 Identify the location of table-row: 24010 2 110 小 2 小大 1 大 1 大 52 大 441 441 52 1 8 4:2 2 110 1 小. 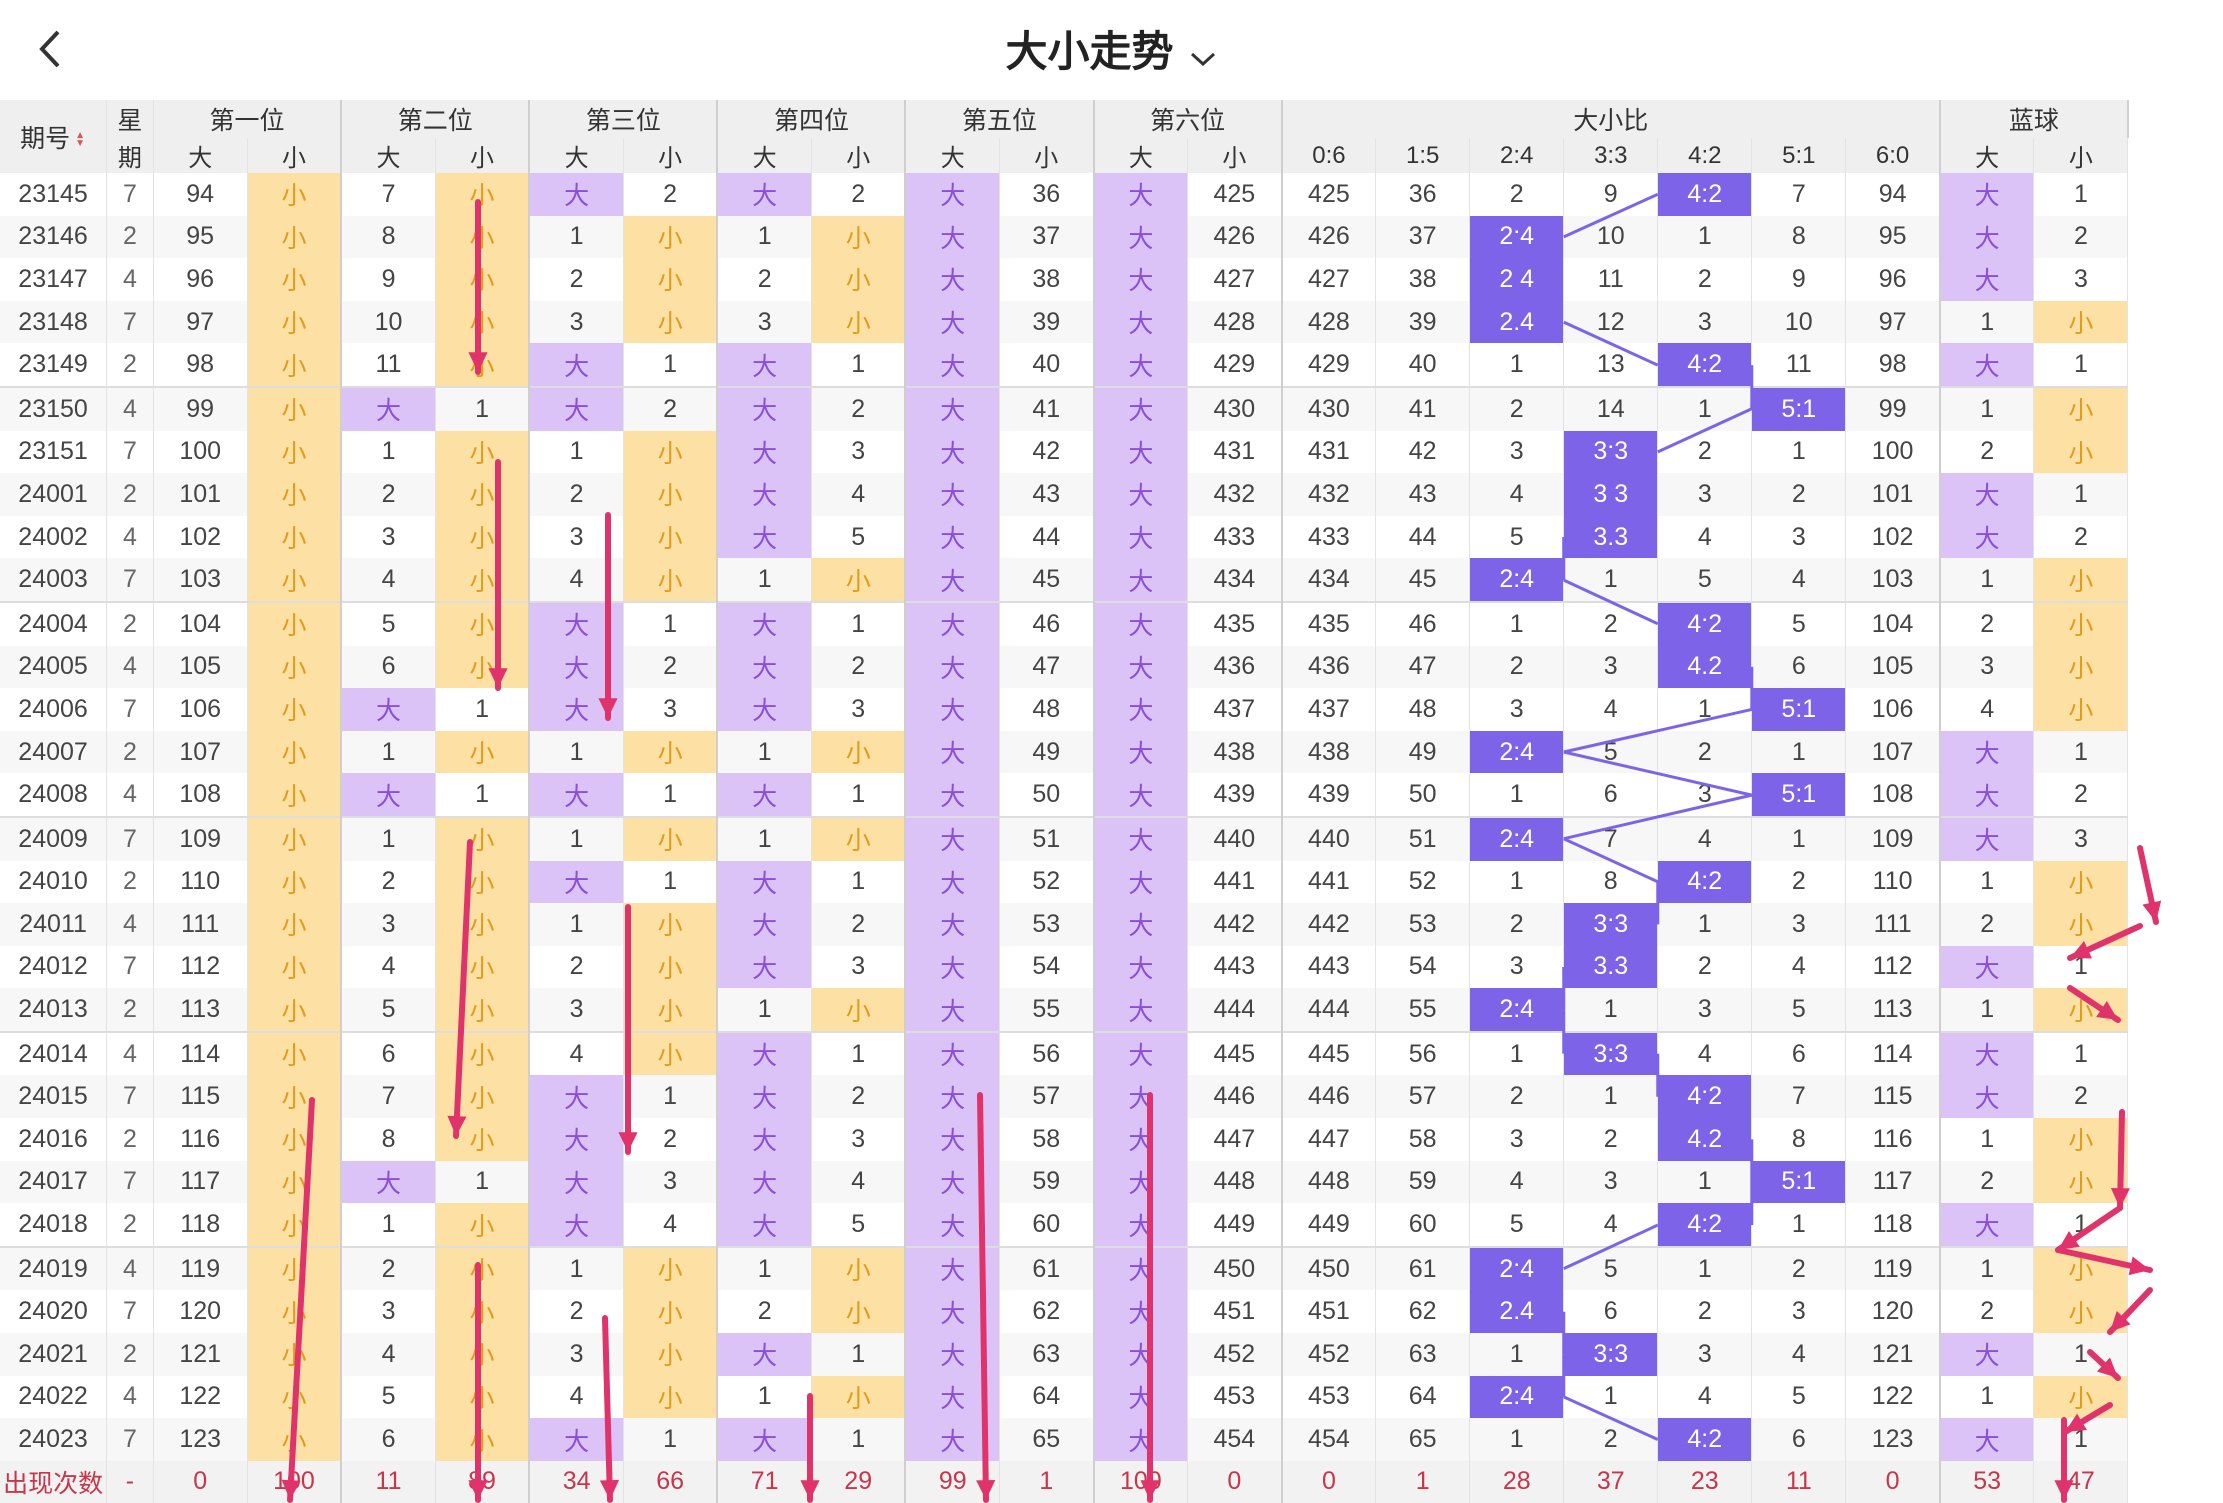
(1111, 882).